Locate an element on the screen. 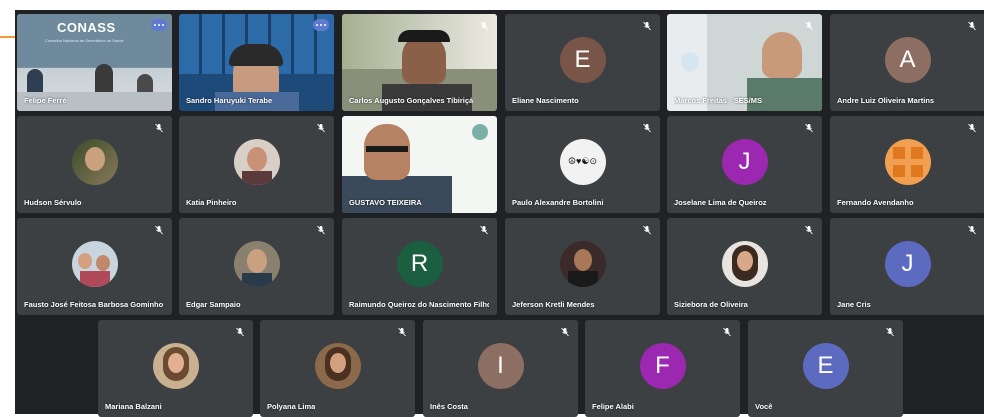 The width and height of the screenshot is (984, 417). participant-name: Marcos Freitas - SES/MS is located at coordinates (718, 100).